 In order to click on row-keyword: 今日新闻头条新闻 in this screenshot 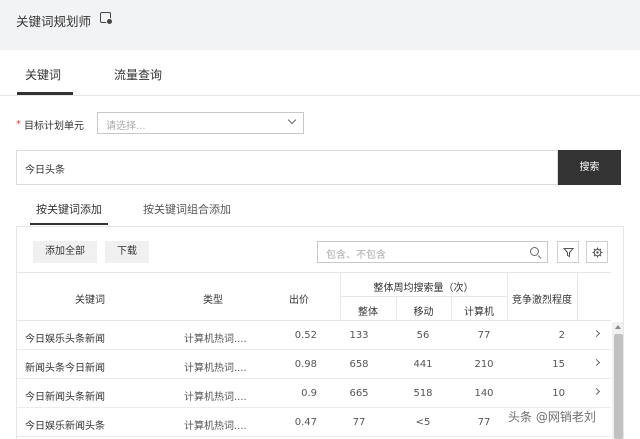, I will do `click(65, 397)`.